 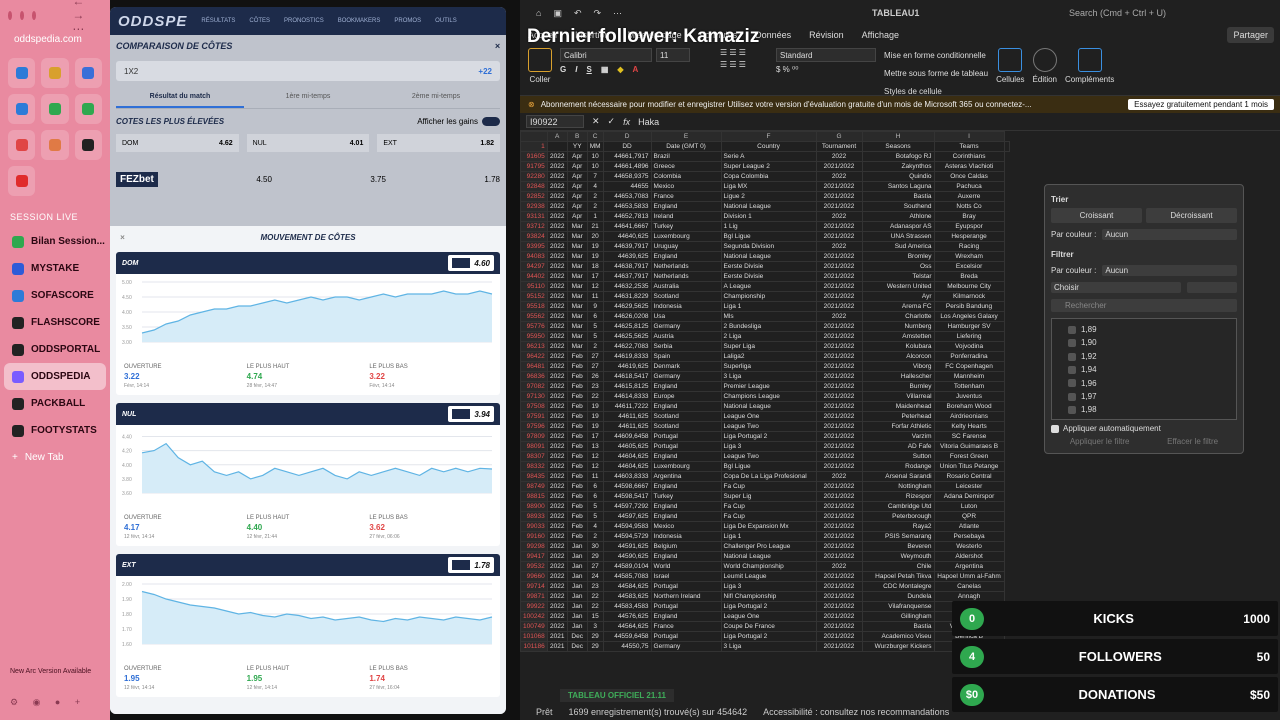 I want to click on cell: 2021, so click(x=557, y=646).